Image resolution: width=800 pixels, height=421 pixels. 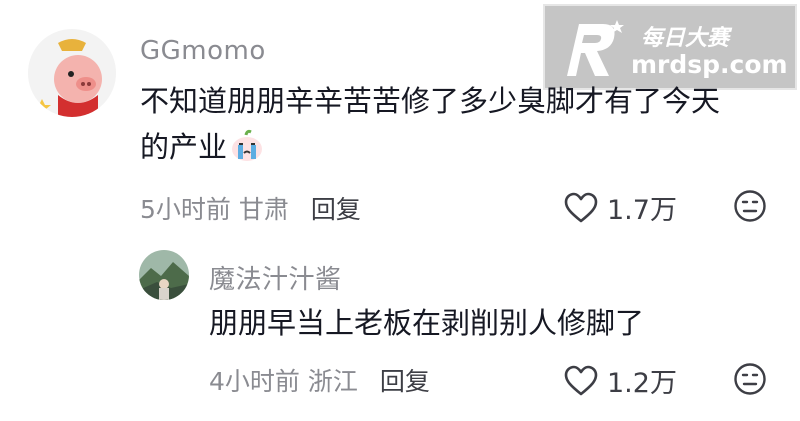 I want to click on watermark-title: 每日大赛, so click(x=685, y=38).